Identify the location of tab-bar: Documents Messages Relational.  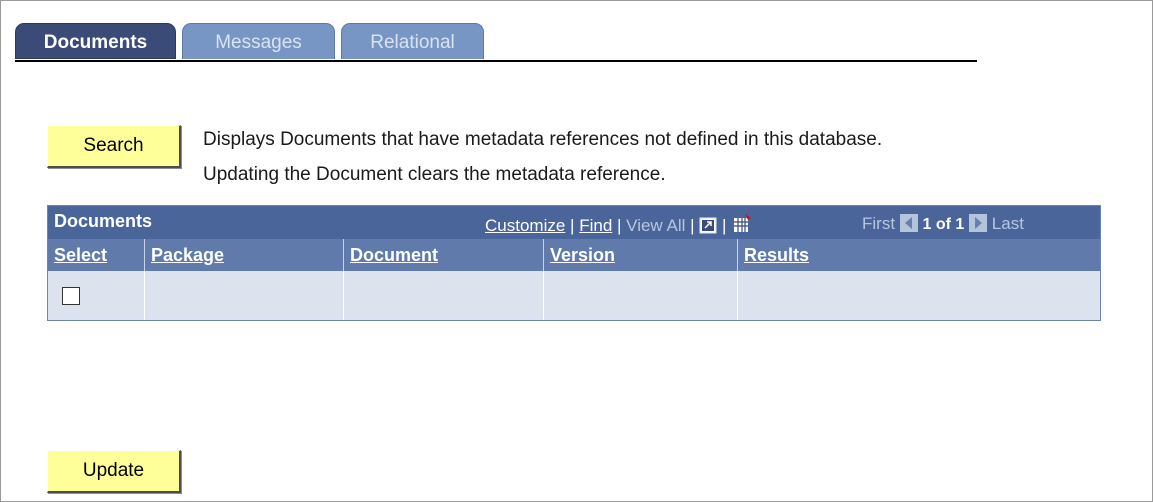
(496, 42).